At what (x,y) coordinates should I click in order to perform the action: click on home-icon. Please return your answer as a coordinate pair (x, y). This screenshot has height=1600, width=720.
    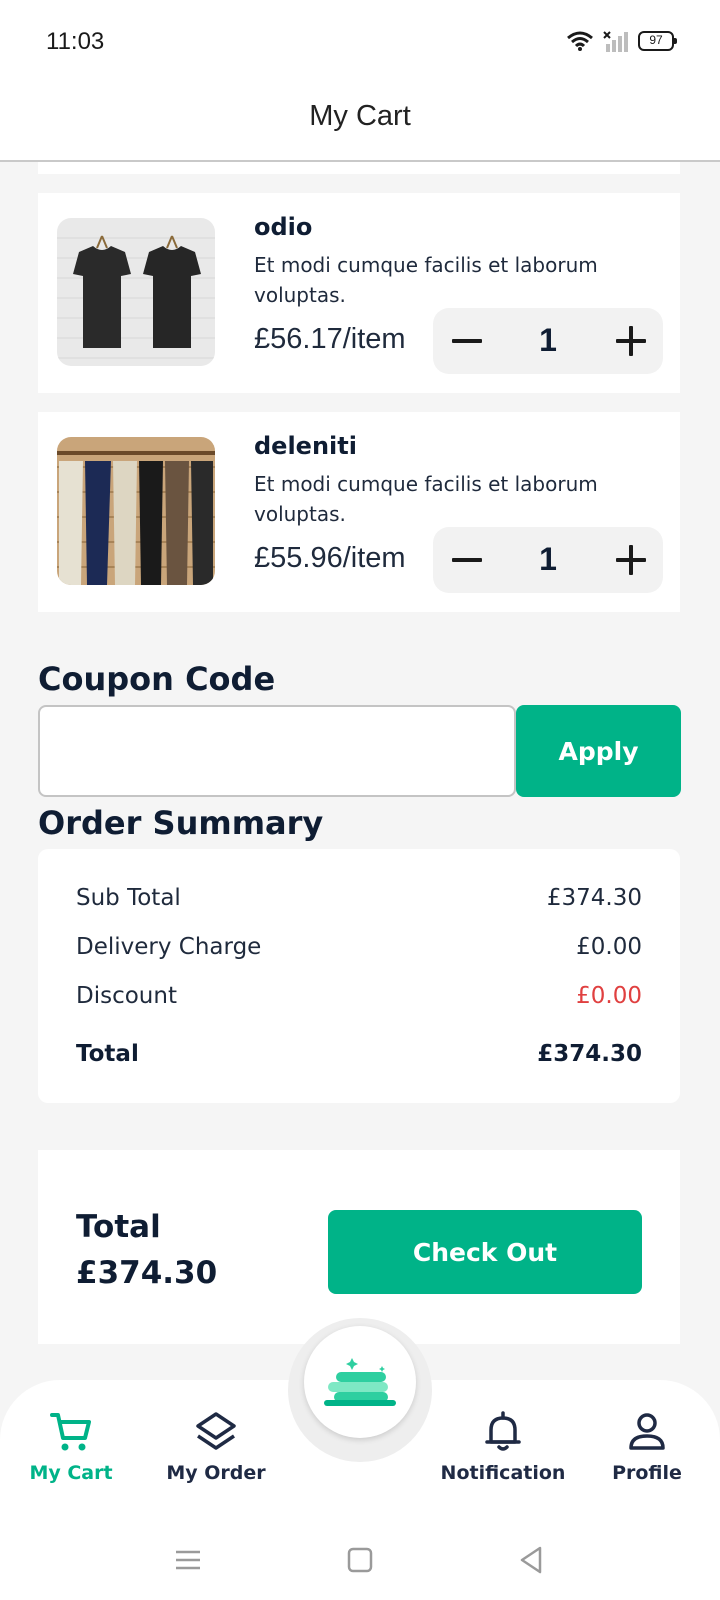
    Looking at the image, I should click on (360, 1560).